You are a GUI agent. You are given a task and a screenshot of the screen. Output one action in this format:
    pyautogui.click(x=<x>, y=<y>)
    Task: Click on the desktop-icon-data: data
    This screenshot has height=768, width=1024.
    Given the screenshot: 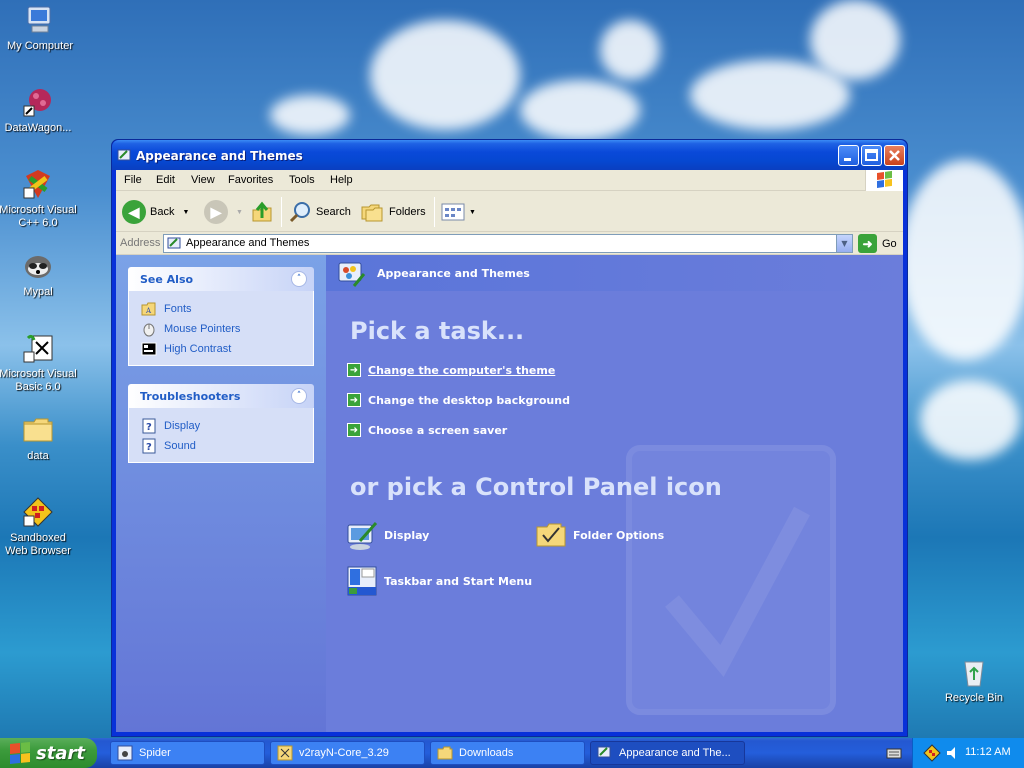 What is the action you would take?
    pyautogui.click(x=39, y=438)
    